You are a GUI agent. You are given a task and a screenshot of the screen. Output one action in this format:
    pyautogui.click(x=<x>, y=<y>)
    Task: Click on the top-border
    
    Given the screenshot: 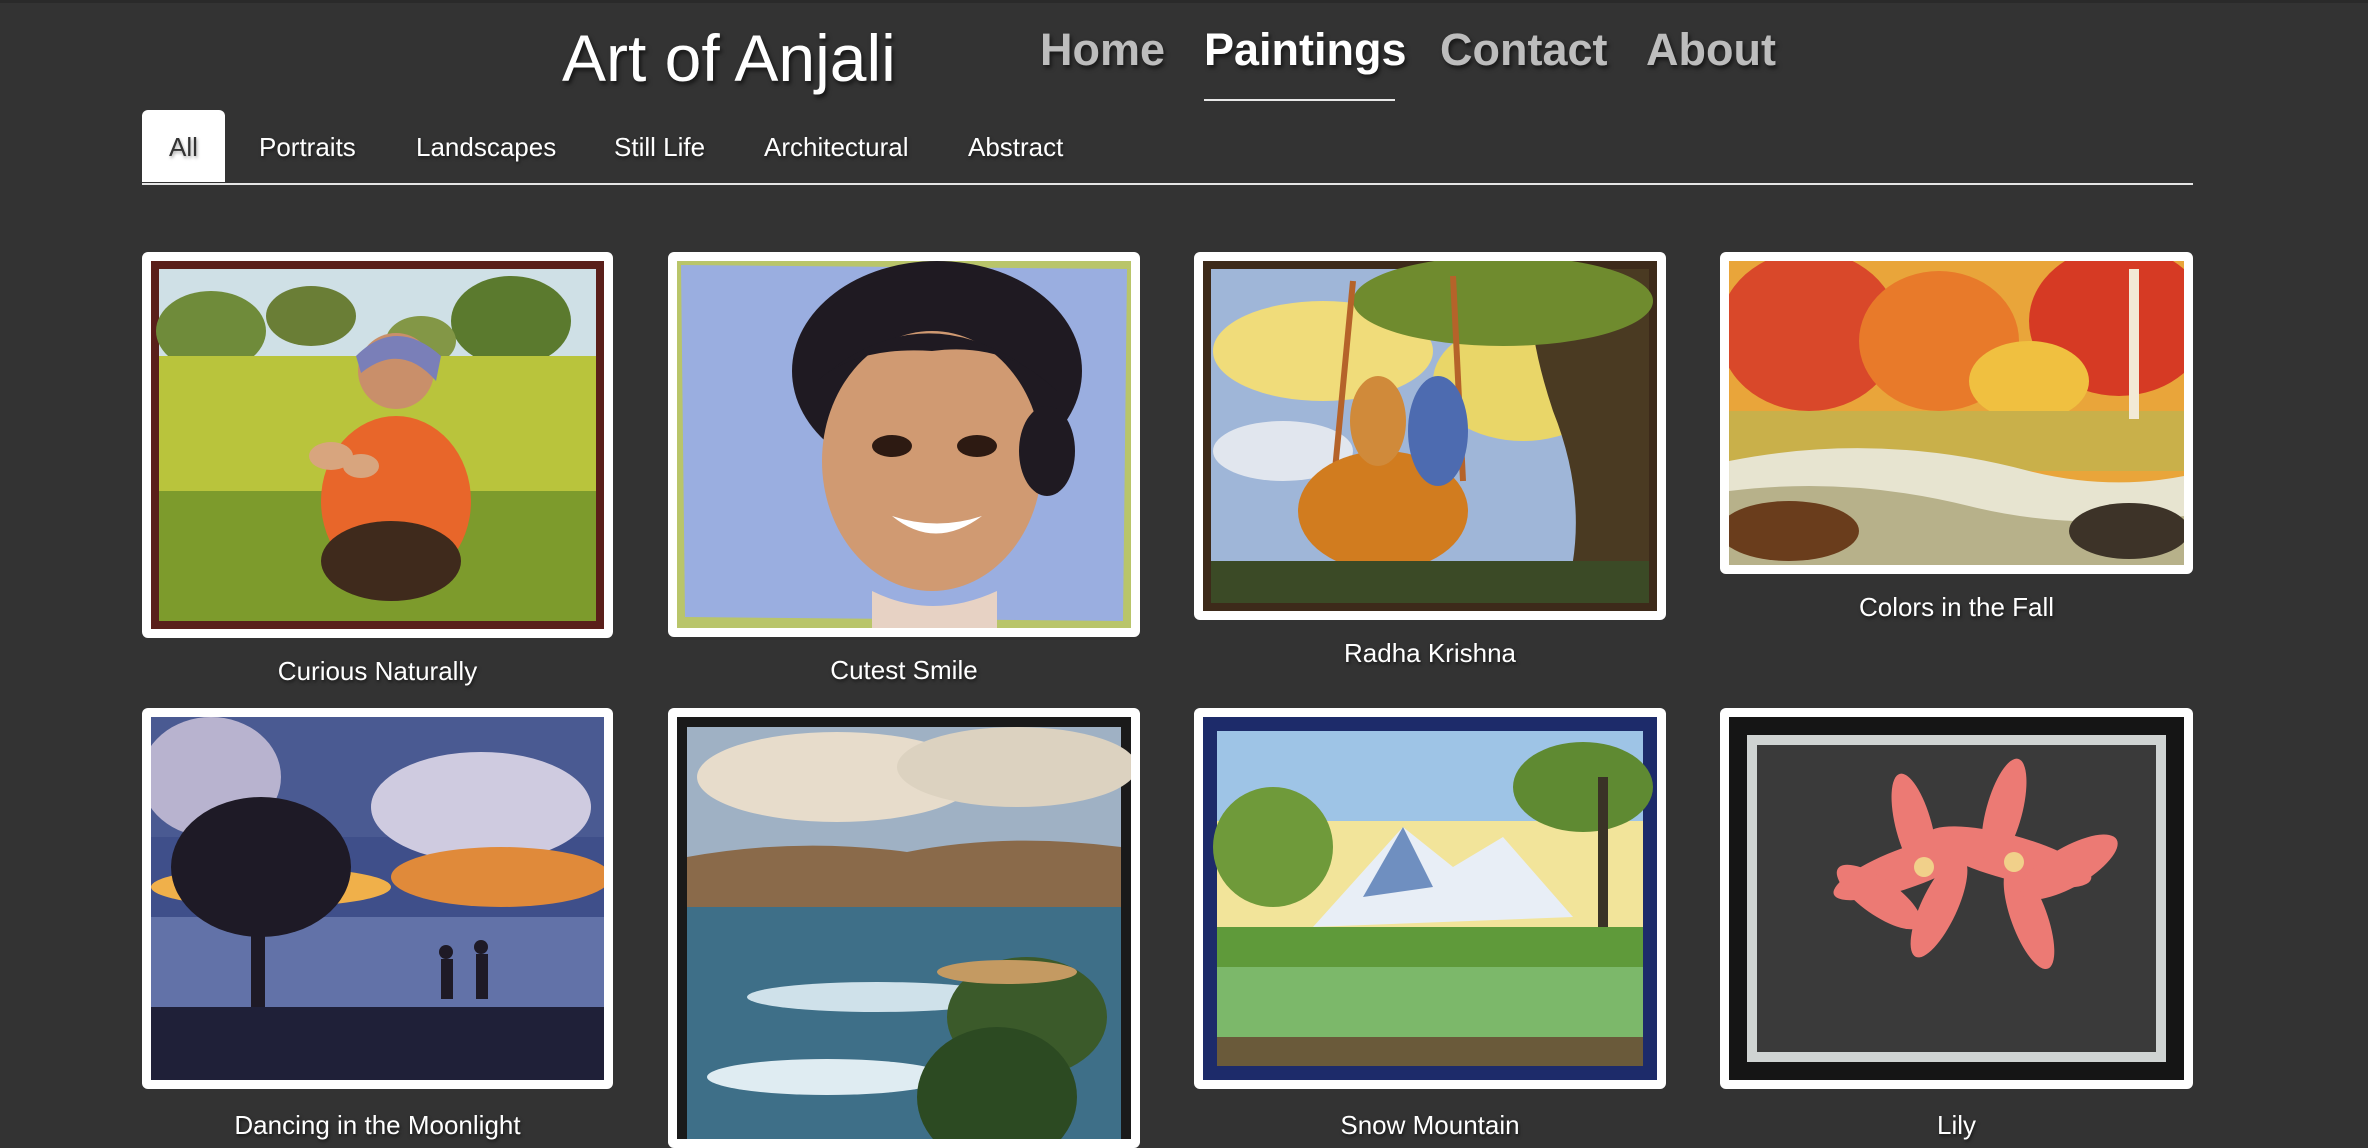 What is the action you would take?
    pyautogui.click(x=1184, y=1)
    